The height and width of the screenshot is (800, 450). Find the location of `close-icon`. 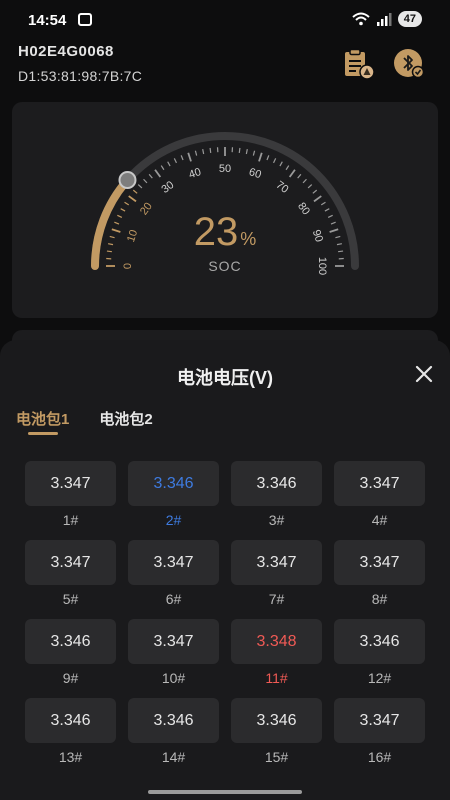

close-icon is located at coordinates (424, 374).